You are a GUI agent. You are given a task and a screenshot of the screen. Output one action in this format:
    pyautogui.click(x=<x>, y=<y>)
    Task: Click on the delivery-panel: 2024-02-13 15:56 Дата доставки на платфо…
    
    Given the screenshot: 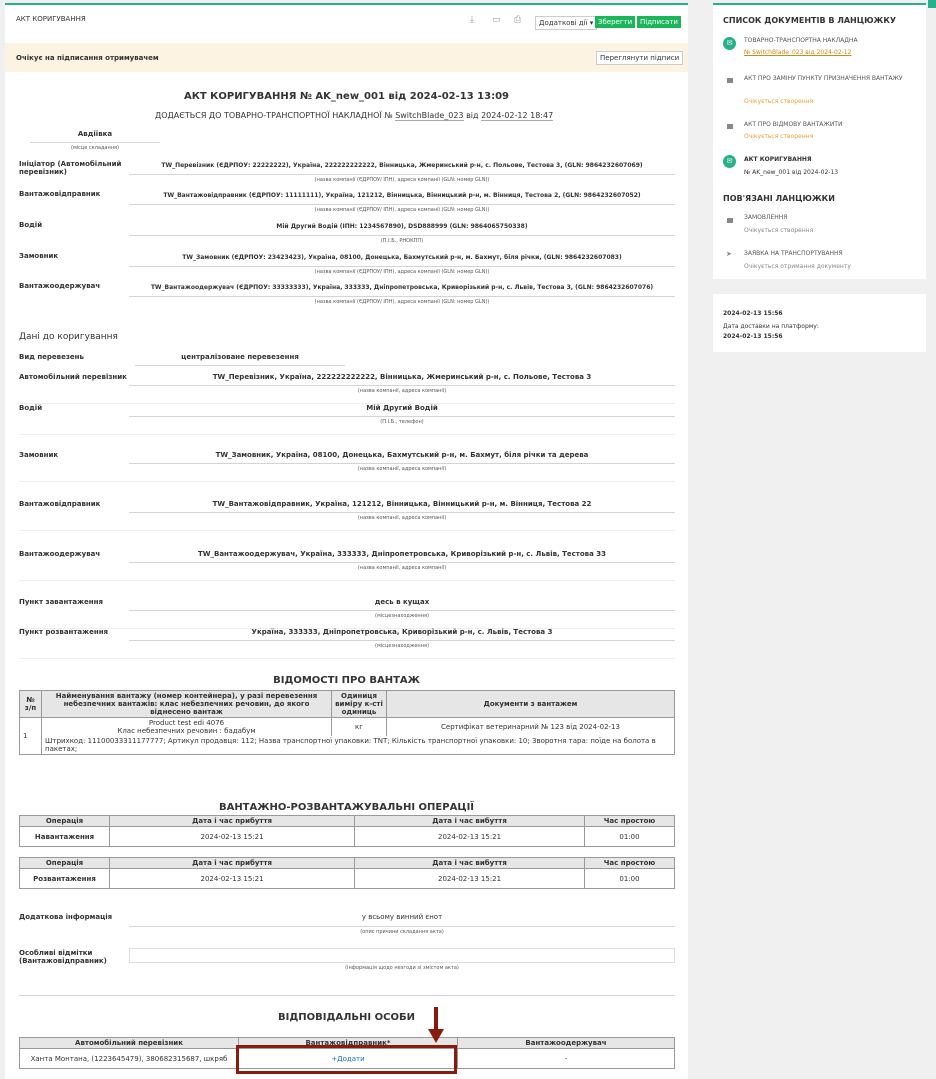 What is the action you would take?
    pyautogui.click(x=819, y=323)
    